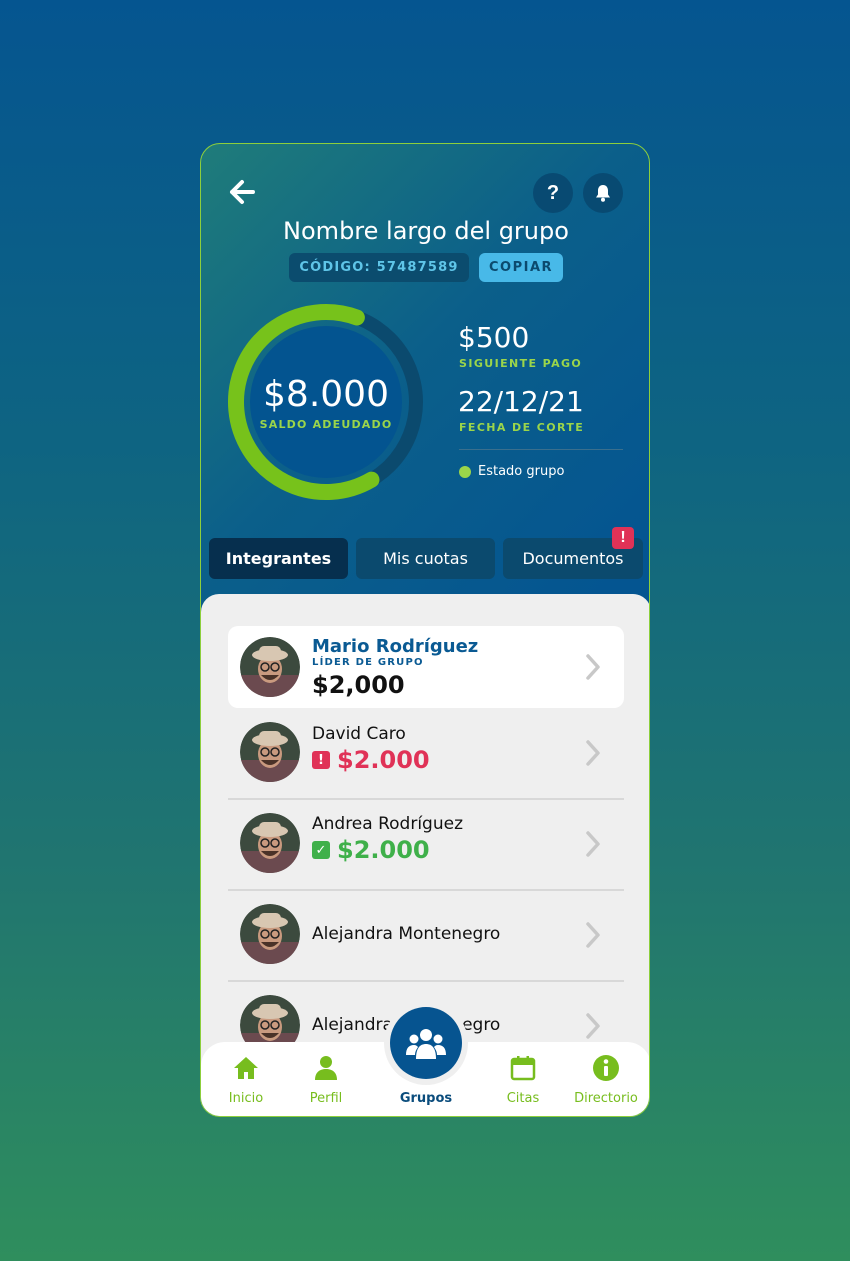  What do you see at coordinates (321, 760) in the screenshot?
I see `alert-icon: !` at bounding box center [321, 760].